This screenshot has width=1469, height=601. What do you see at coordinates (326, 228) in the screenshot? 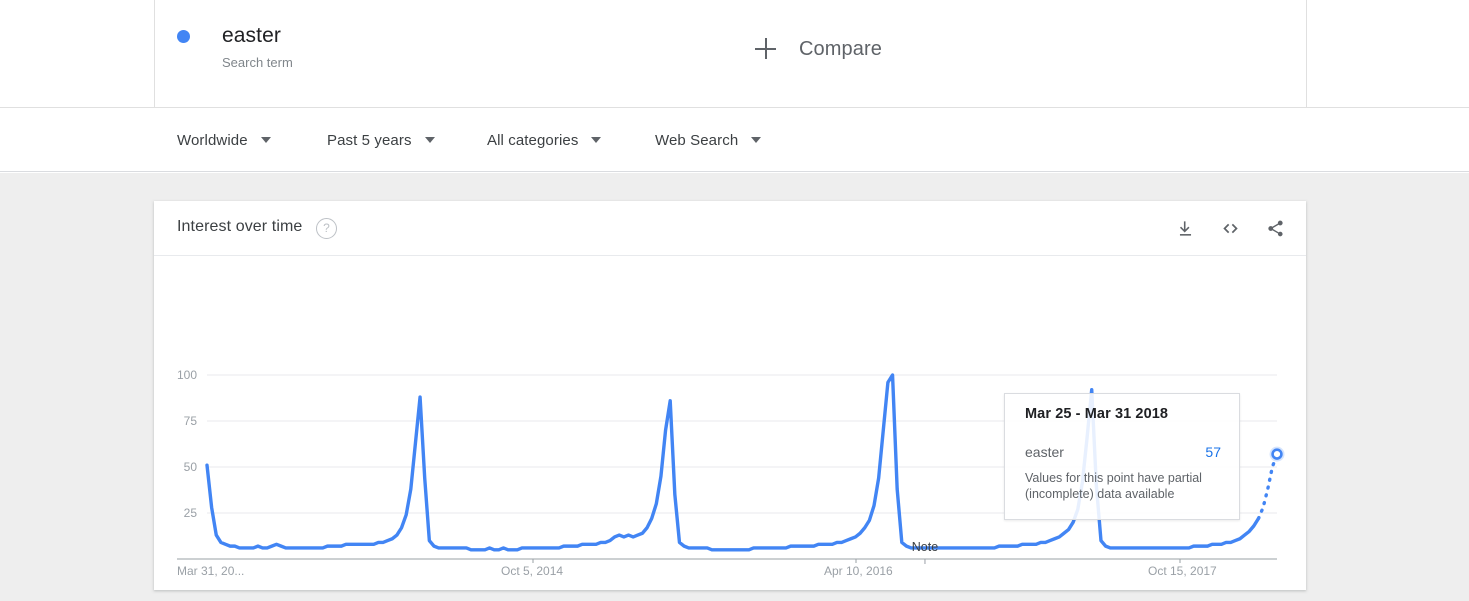
I see `help-icon: ?` at bounding box center [326, 228].